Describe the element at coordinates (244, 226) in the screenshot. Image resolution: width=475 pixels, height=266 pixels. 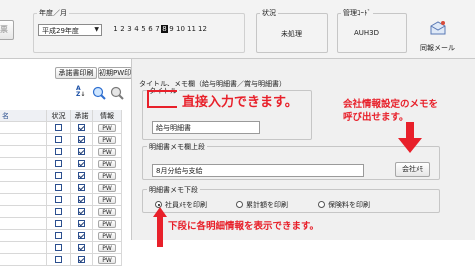
I see `lower-info-callout: 下段に各明細情報を表示できます。` at that location.